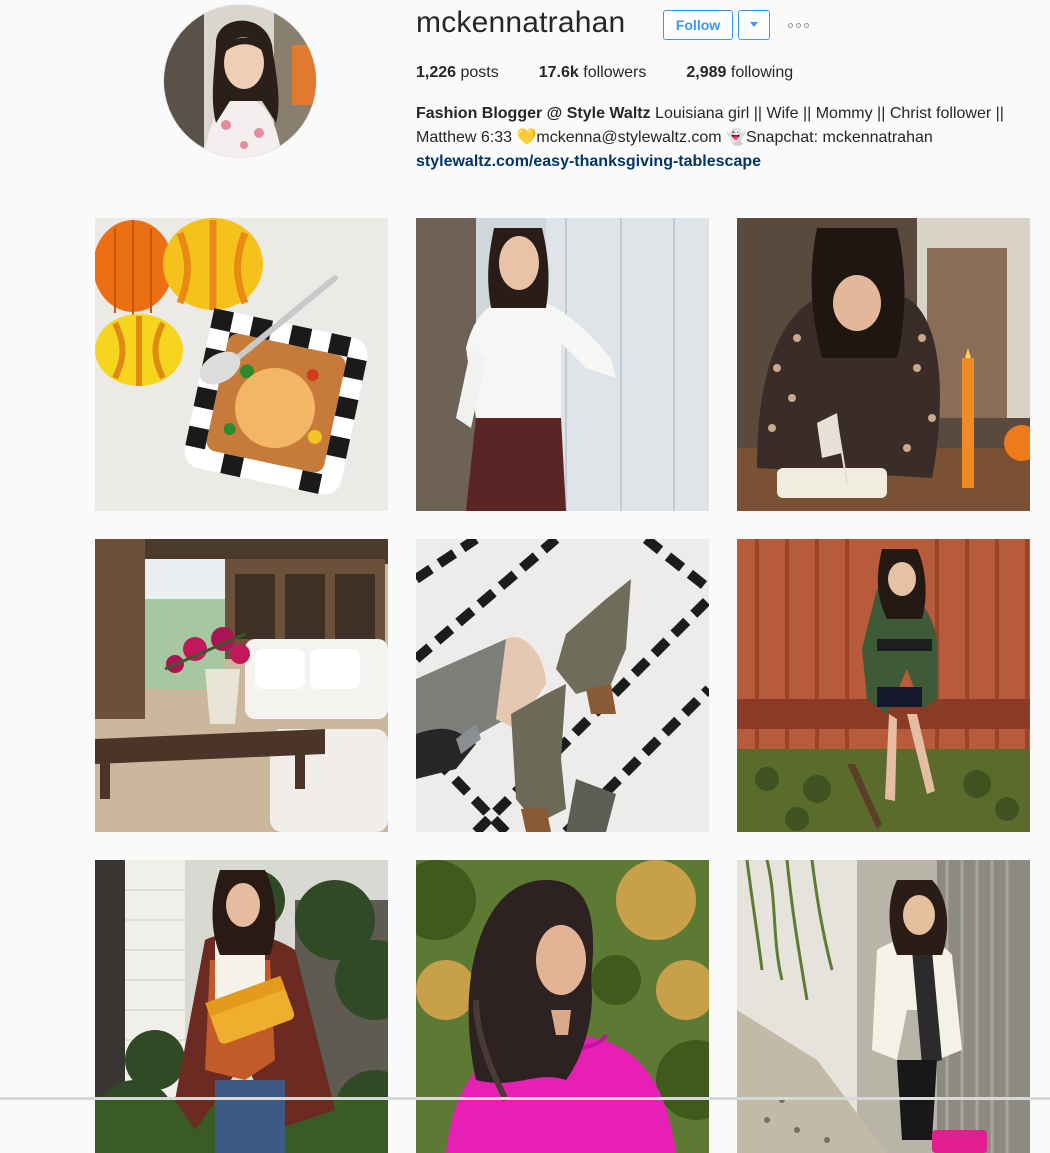 This screenshot has height=1153, width=1050. I want to click on follow-dropdown-button, so click(754, 25).